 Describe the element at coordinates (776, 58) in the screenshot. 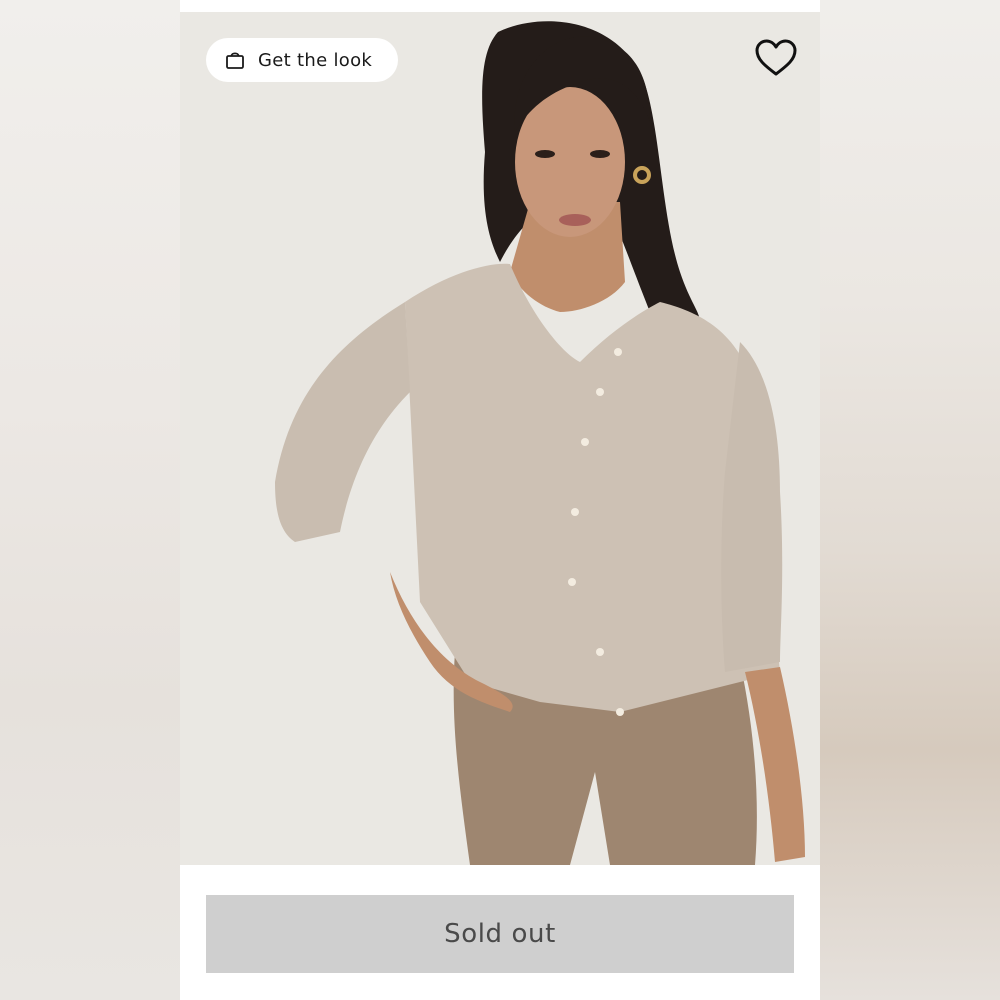

I see `heart-outline-icon` at that location.